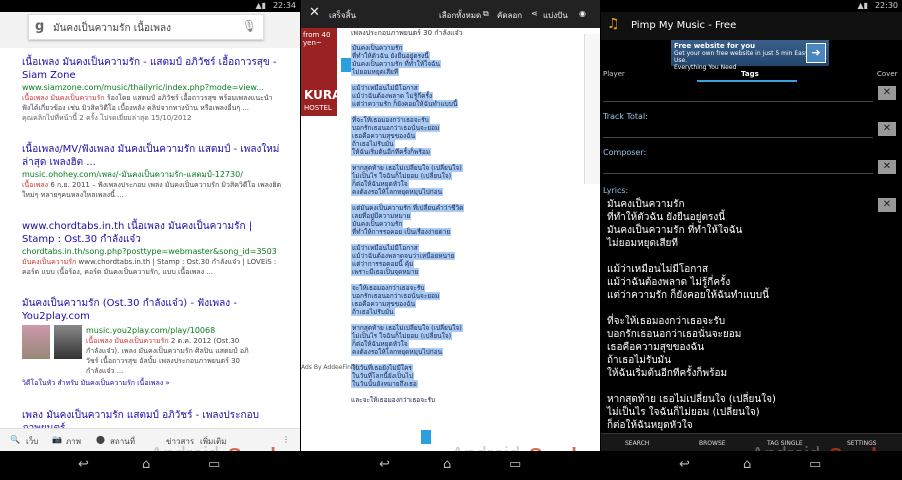 This screenshot has width=902, height=480. I want to click on tool-web: เว็บ, so click(32, 441).